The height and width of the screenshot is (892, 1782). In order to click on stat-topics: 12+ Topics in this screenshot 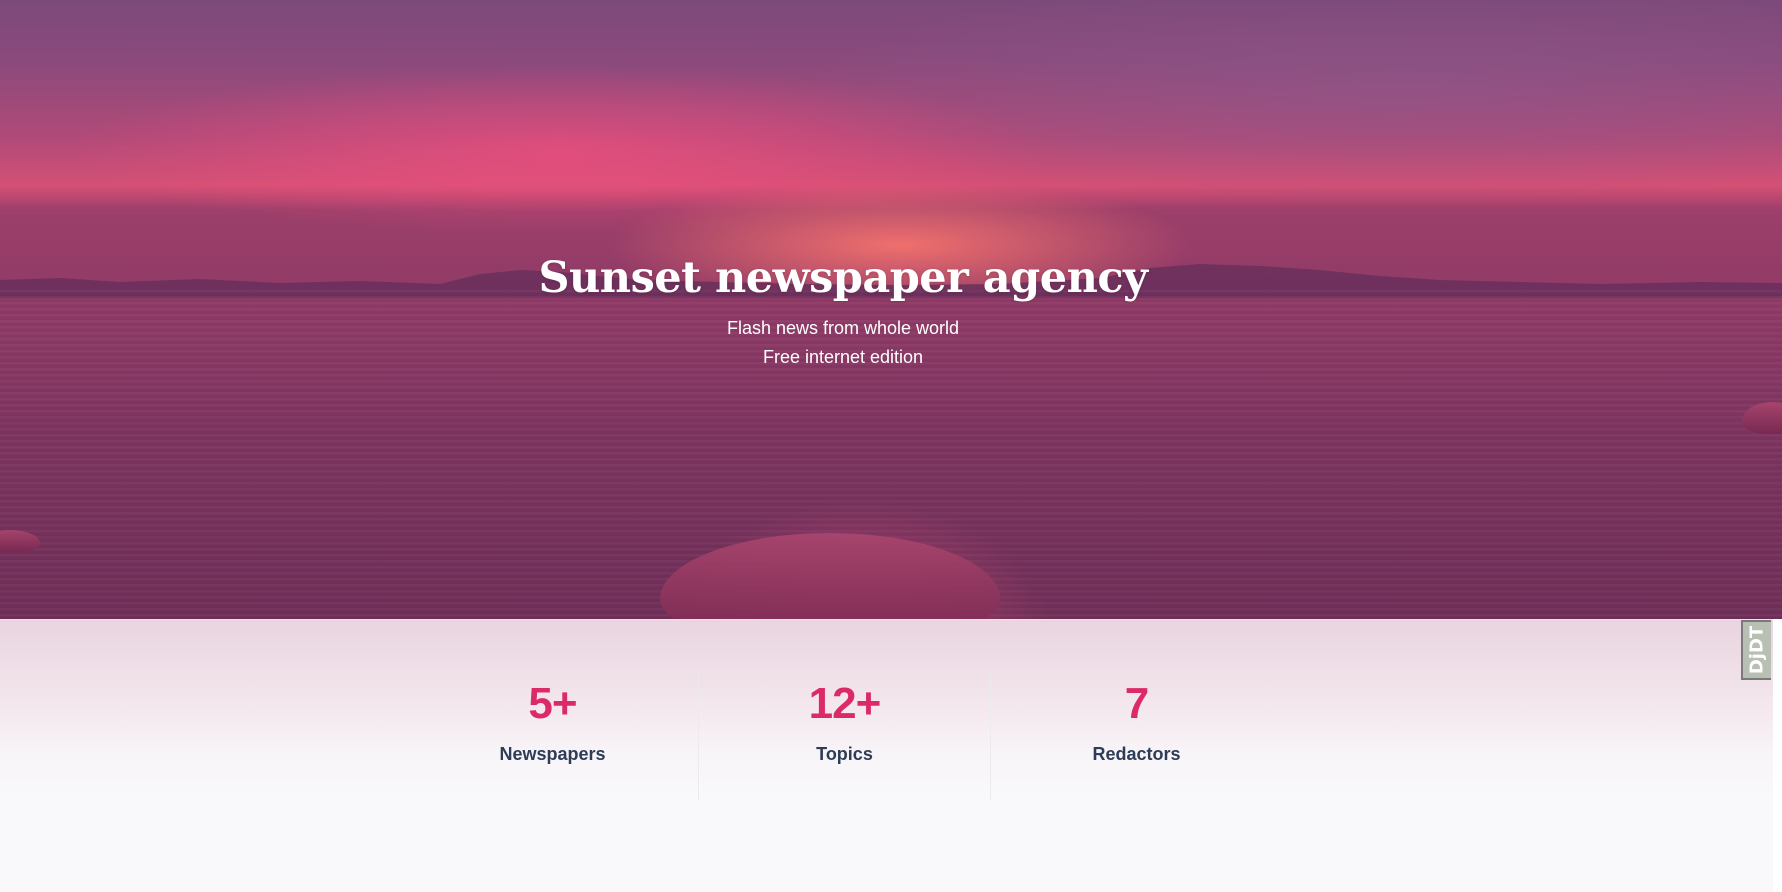, I will do `click(845, 738)`.